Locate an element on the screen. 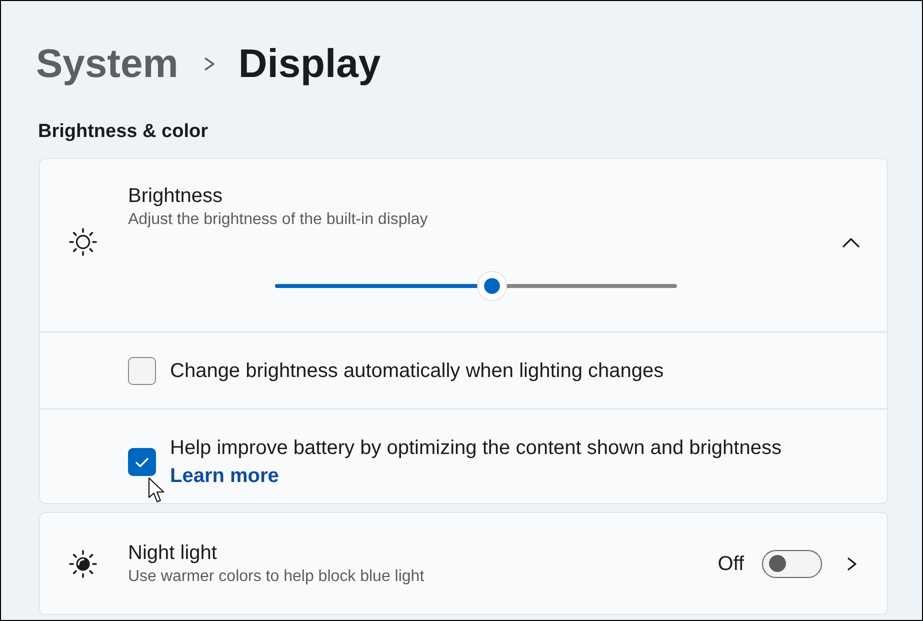  chevron-up-icon is located at coordinates (851, 242).